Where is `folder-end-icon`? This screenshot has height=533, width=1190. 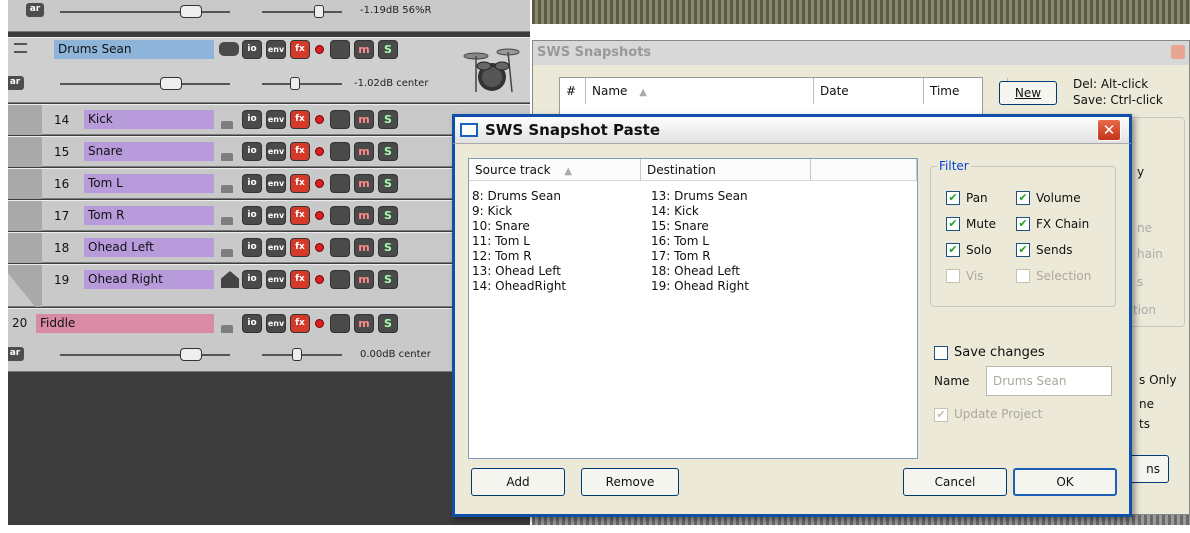 folder-end-icon is located at coordinates (230, 279).